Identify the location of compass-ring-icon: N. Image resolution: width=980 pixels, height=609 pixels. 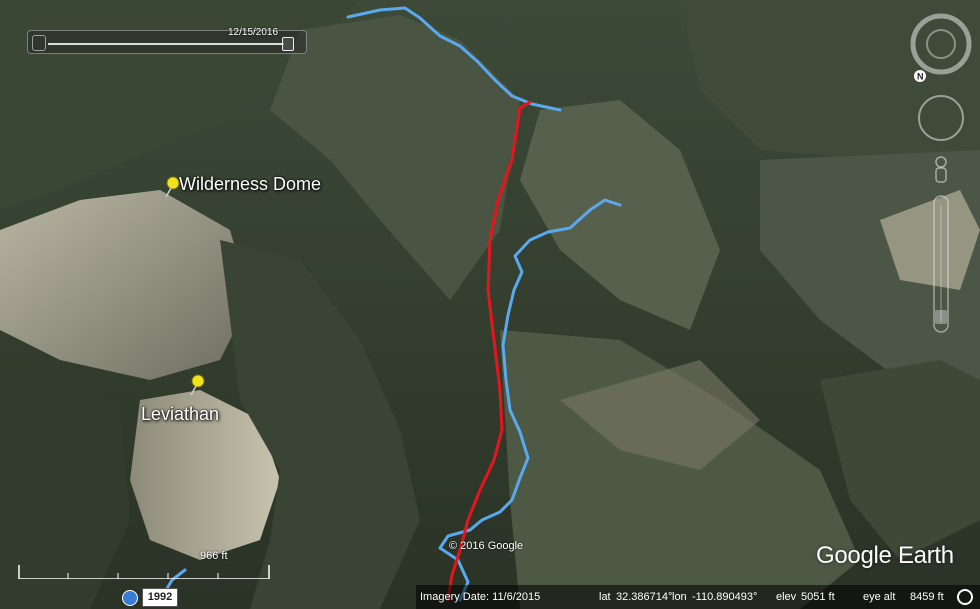
(941, 47).